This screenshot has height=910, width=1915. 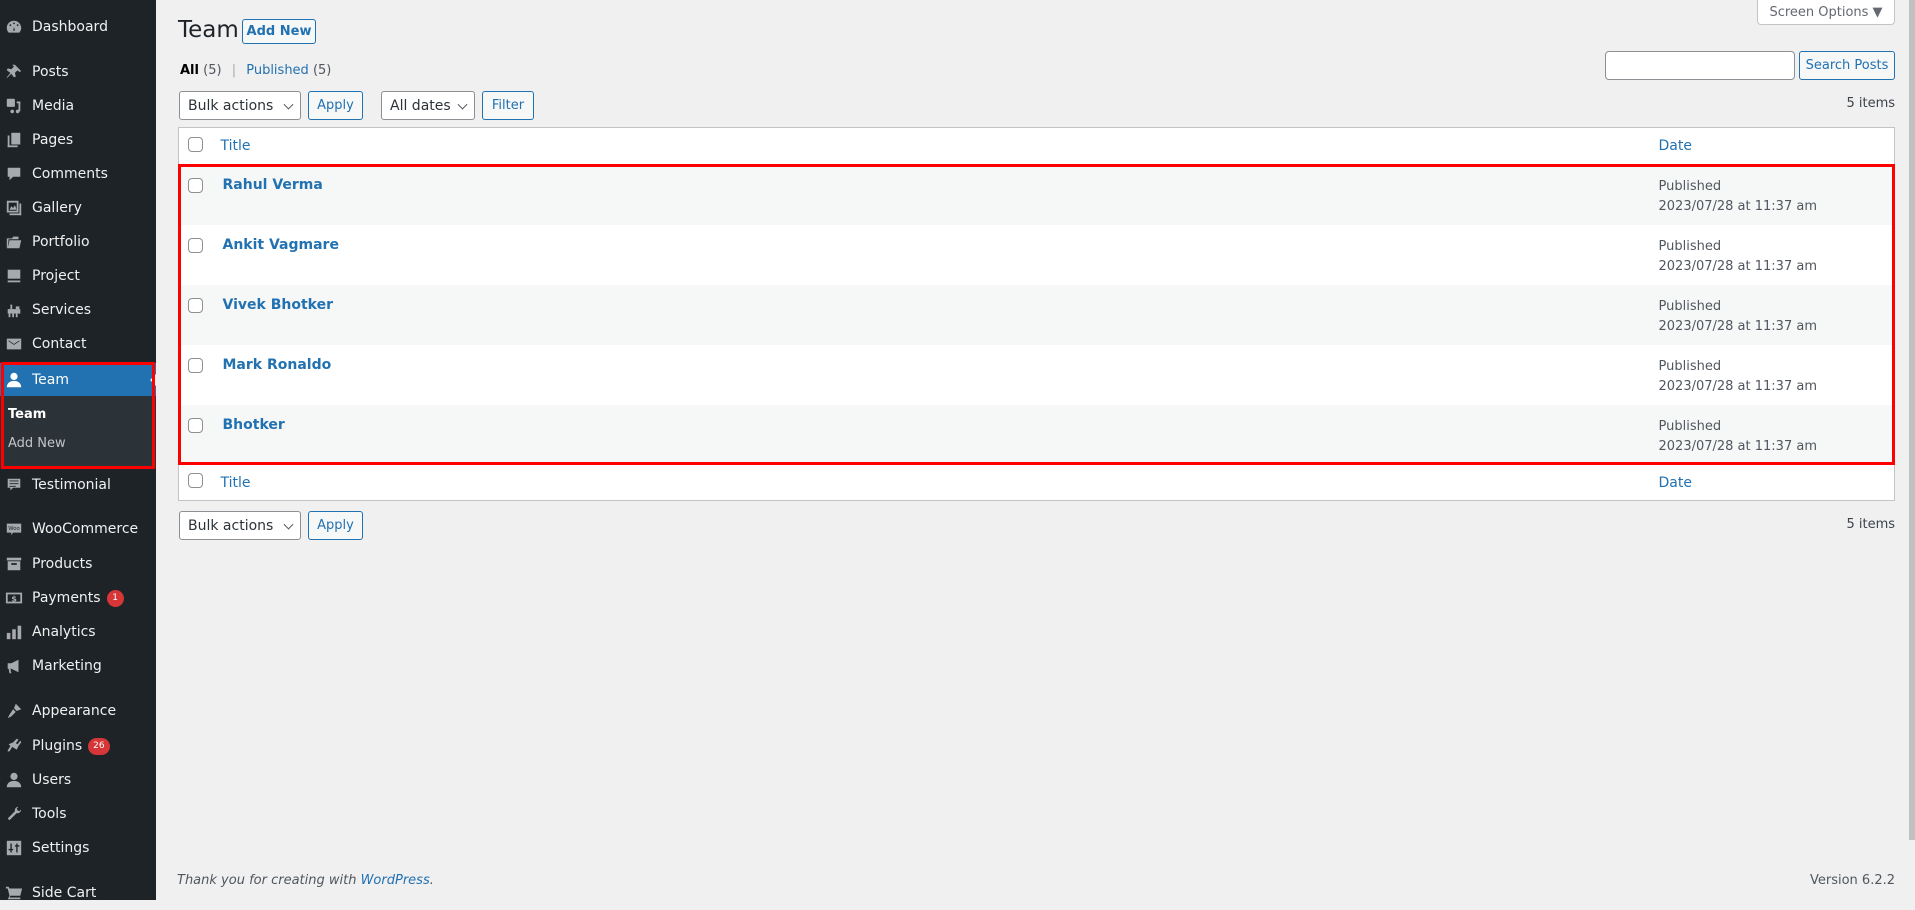 What do you see at coordinates (1852, 880) in the screenshot?
I see `version-text: Version 6.2.2` at bounding box center [1852, 880].